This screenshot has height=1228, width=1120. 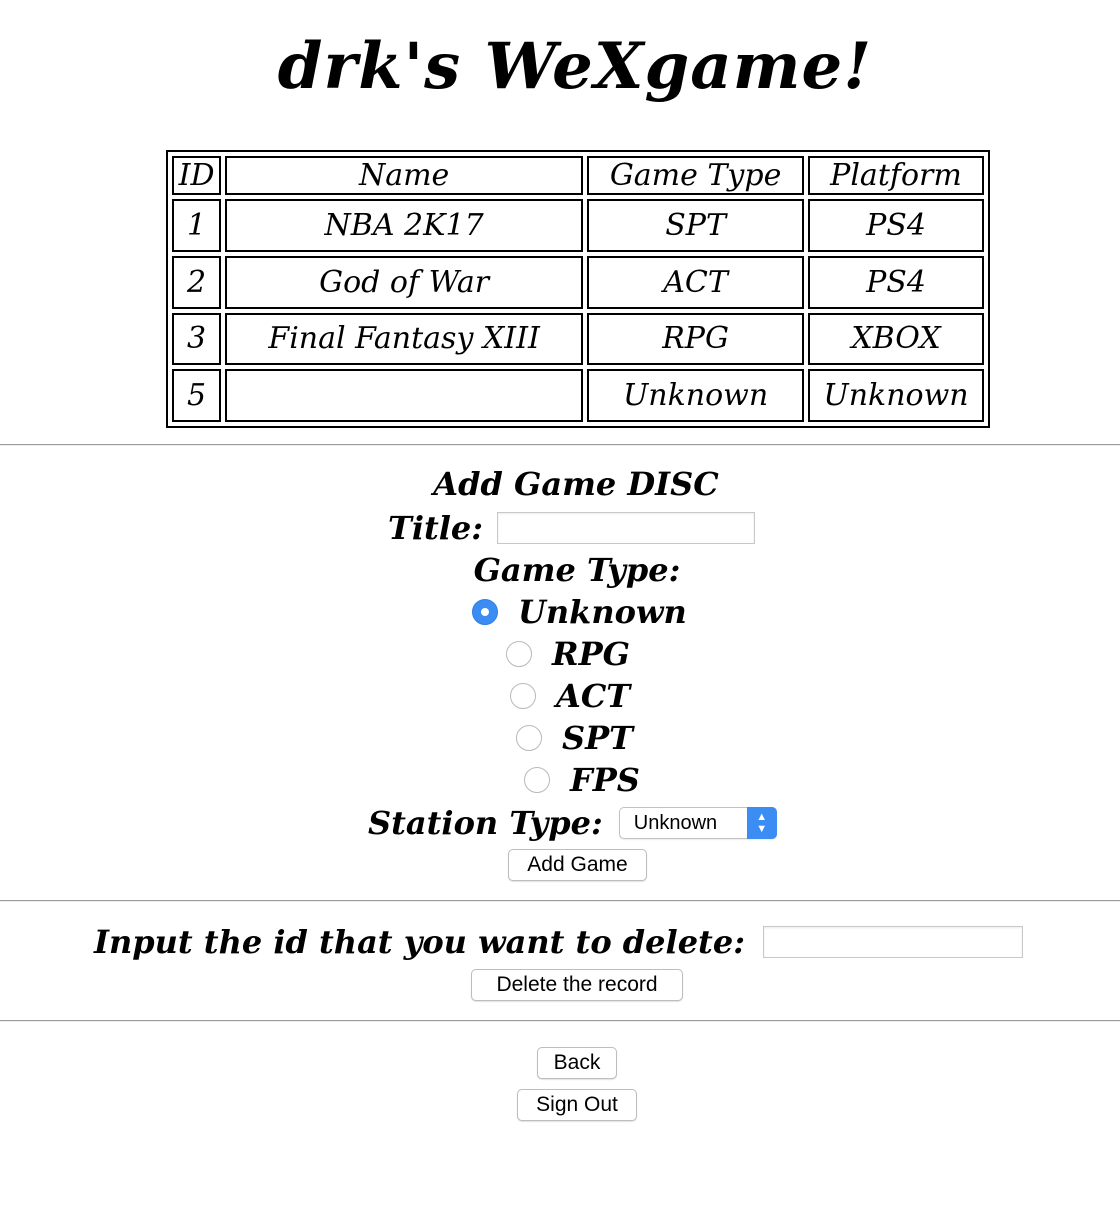 I want to click on delete-id-label: Input the id that you want to delete:, so click(x=419, y=942).